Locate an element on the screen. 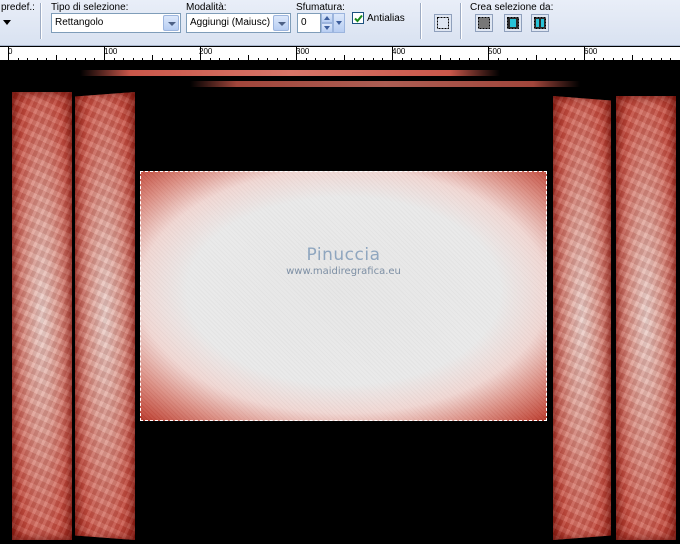 The height and width of the screenshot is (544, 680). selection-type-select: Rettangolo is located at coordinates (116, 23).